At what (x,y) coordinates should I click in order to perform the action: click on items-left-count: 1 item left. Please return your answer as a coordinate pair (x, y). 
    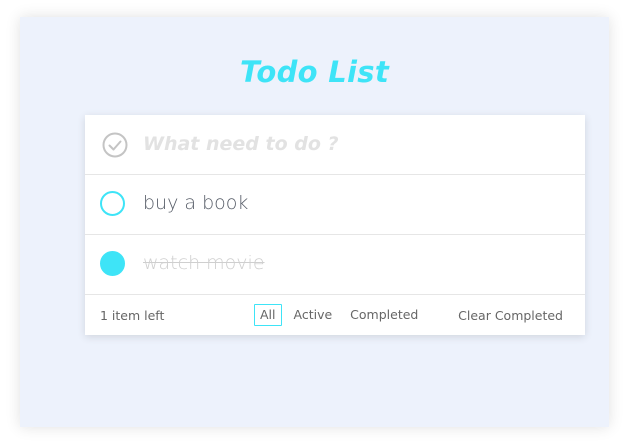
    Looking at the image, I should click on (132, 315).